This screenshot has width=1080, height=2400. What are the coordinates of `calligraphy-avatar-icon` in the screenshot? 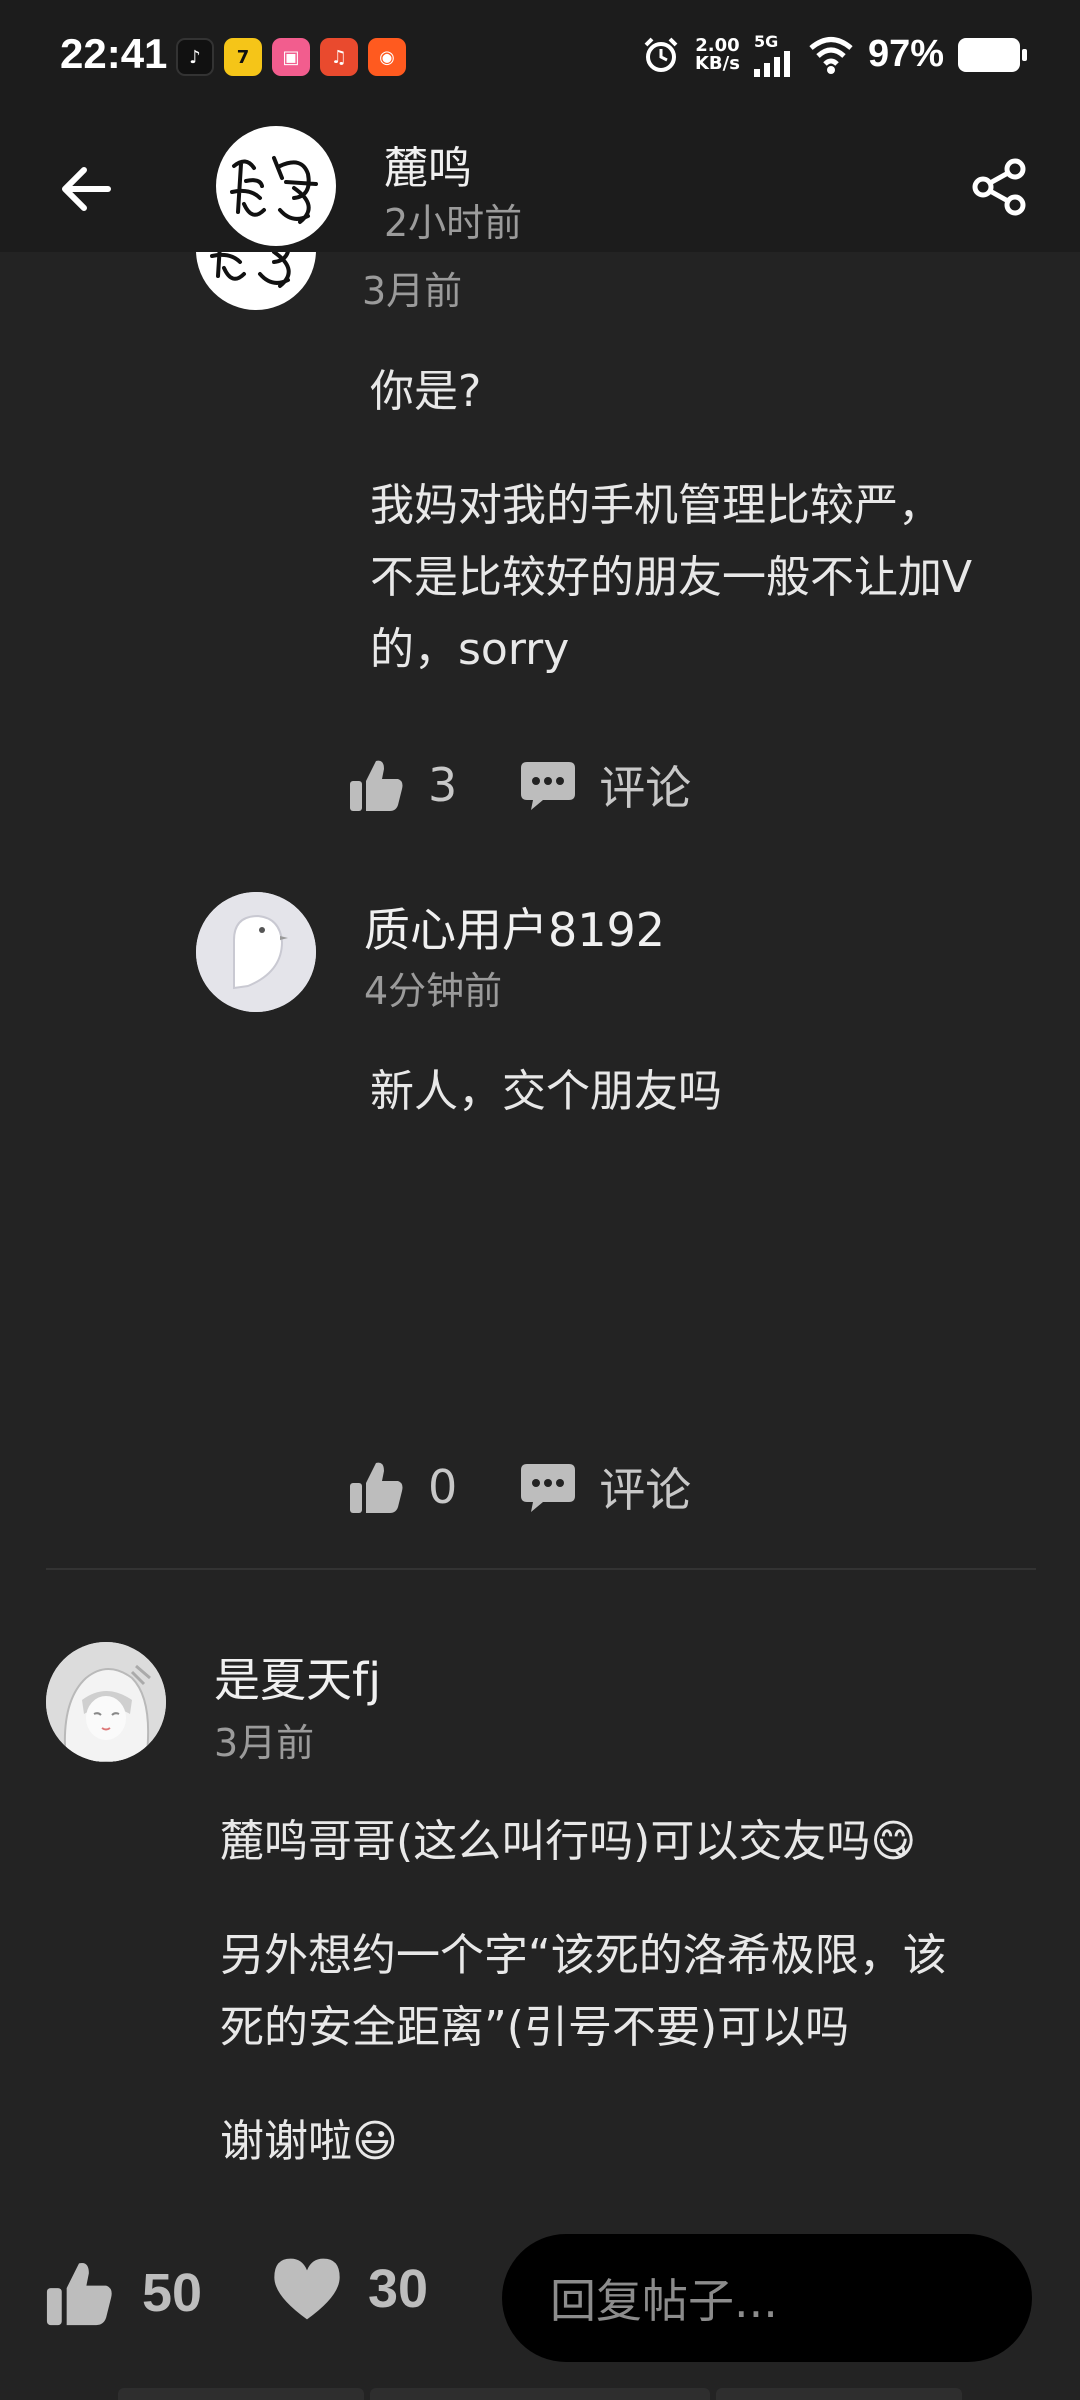 It's located at (274, 190).